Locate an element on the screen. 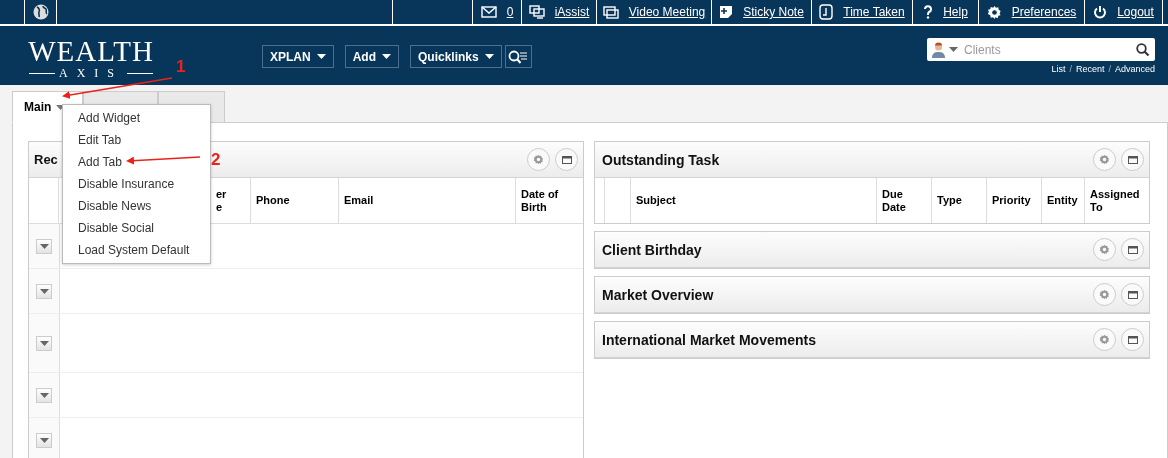 This screenshot has height=458, width=1168. column-header: Assigned To is located at coordinates (1115, 200).